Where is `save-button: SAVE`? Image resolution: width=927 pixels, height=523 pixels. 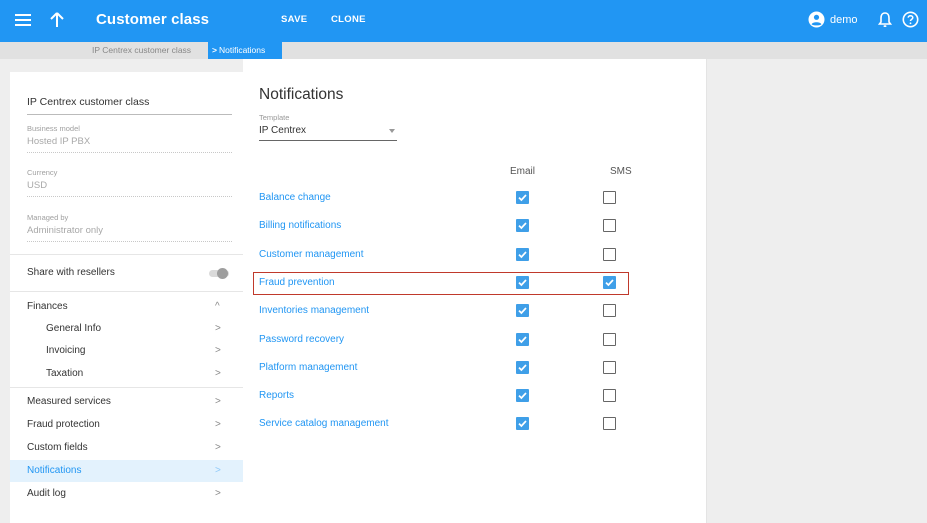 save-button: SAVE is located at coordinates (294, 19).